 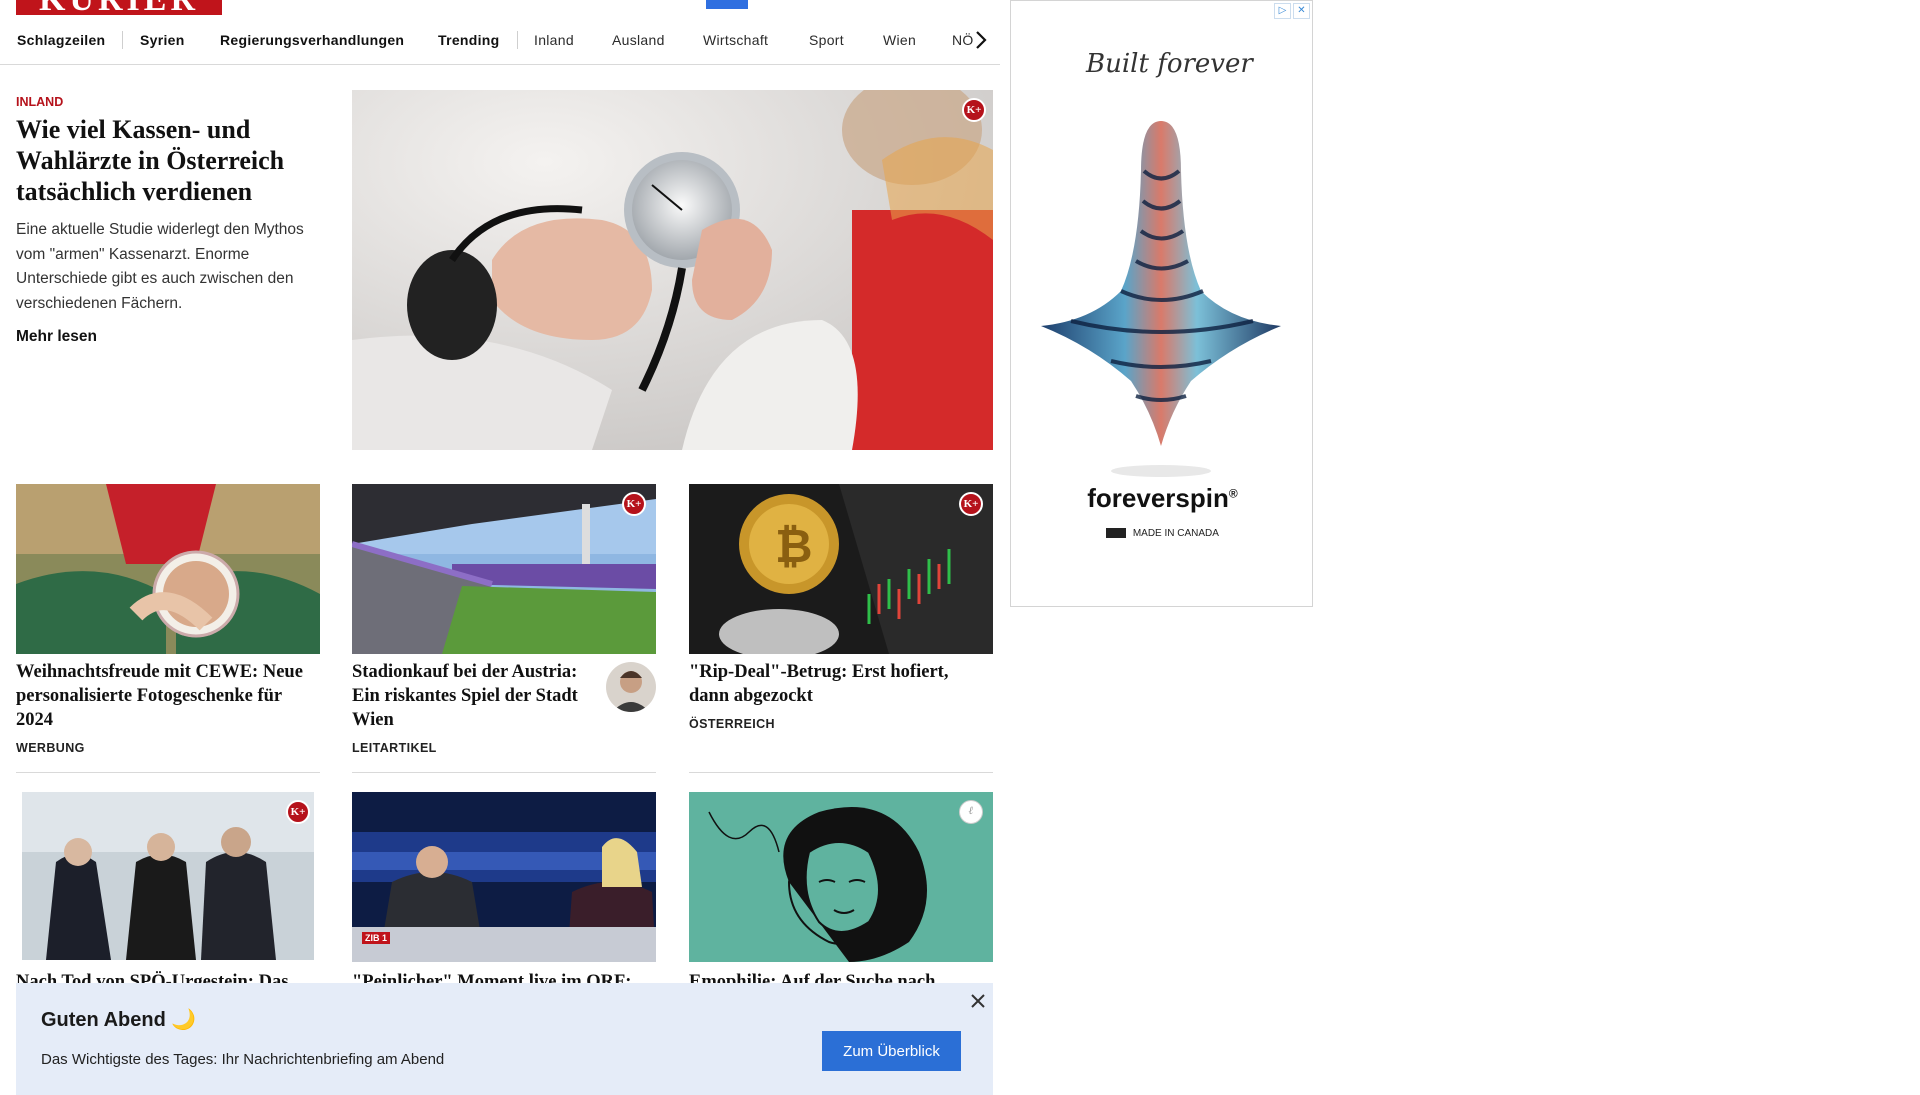 What do you see at coordinates (1175, 533) in the screenshot?
I see `ad-made-in-text: MADE IN CANADA` at bounding box center [1175, 533].